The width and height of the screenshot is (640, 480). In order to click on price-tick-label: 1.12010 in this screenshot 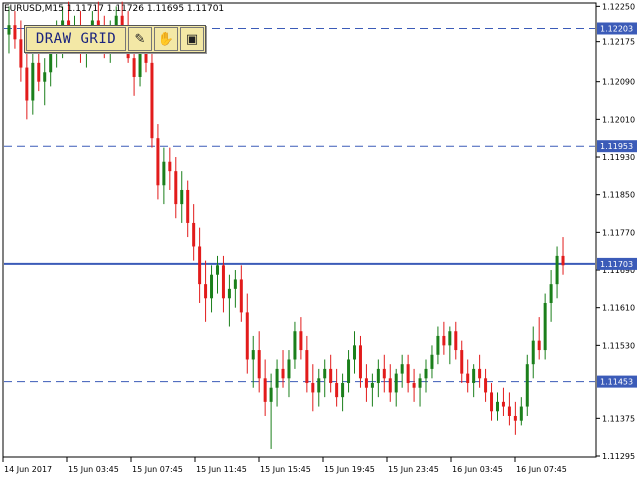, I will do `click(618, 119)`.